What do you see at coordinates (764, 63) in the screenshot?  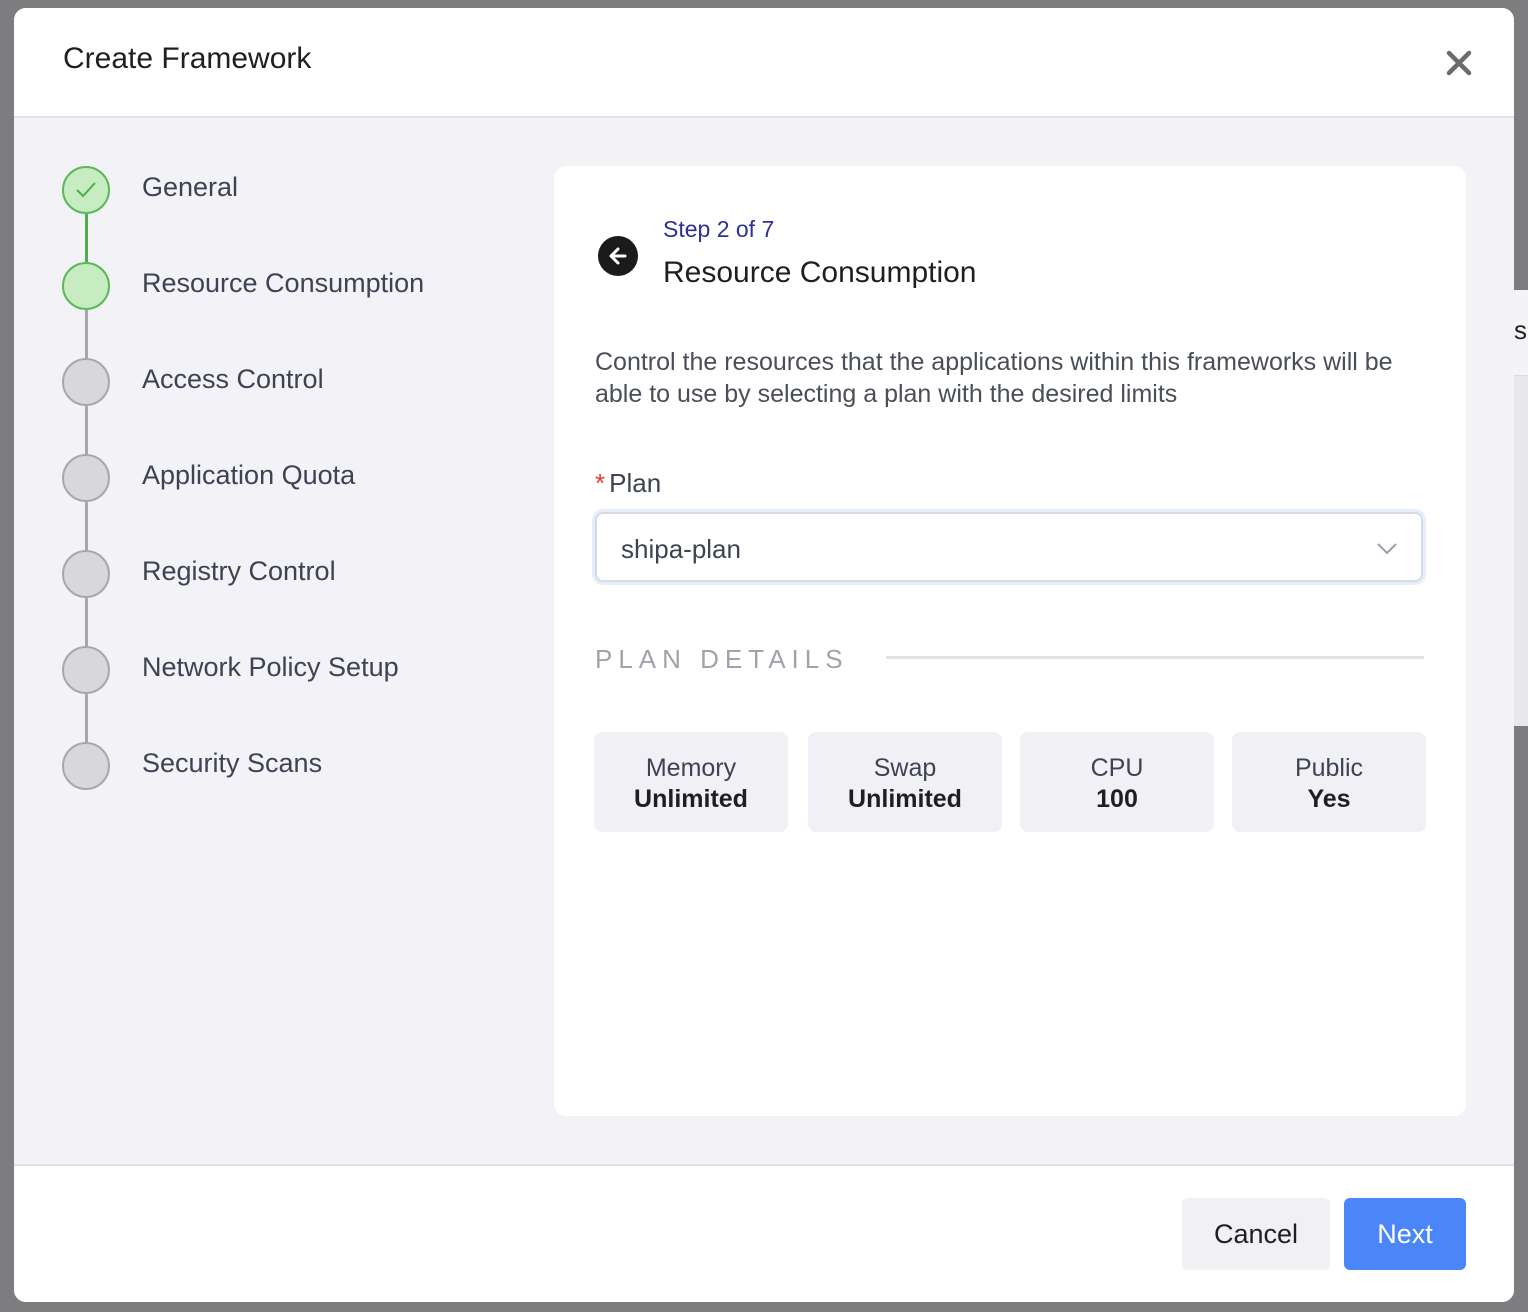 I see `modal-header: Create Framework` at bounding box center [764, 63].